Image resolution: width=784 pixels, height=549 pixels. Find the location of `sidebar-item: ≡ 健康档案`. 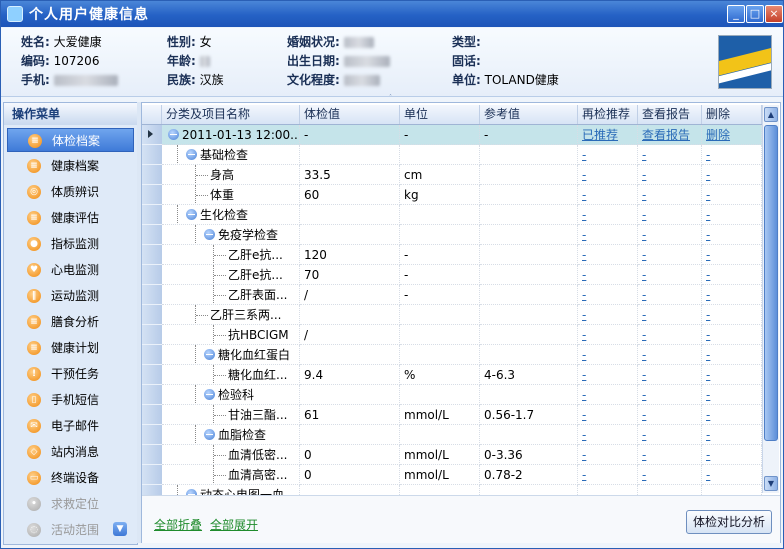

sidebar-item: ≡ 健康档案 is located at coordinates (70, 166).